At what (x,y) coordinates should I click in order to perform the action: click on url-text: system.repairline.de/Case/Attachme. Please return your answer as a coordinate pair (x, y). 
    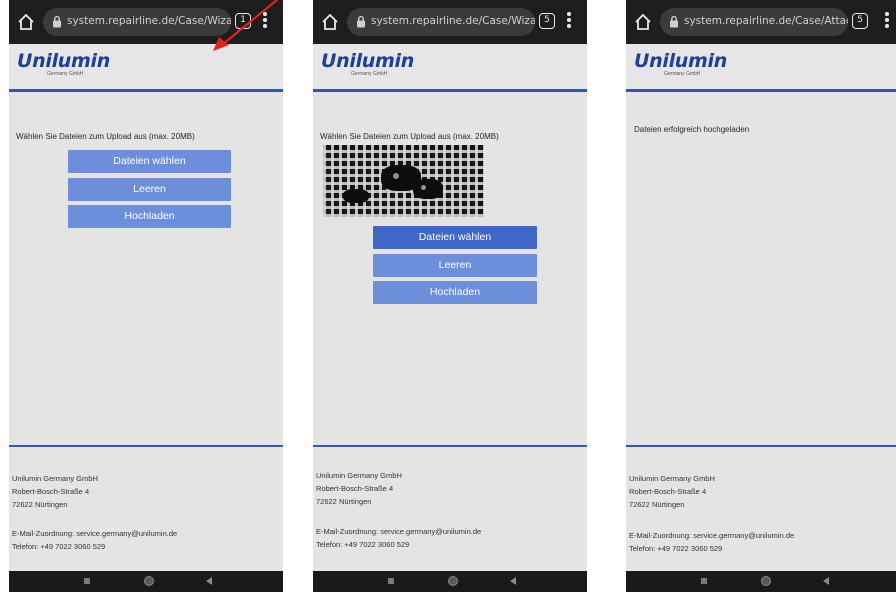
    Looking at the image, I should click on (766, 21).